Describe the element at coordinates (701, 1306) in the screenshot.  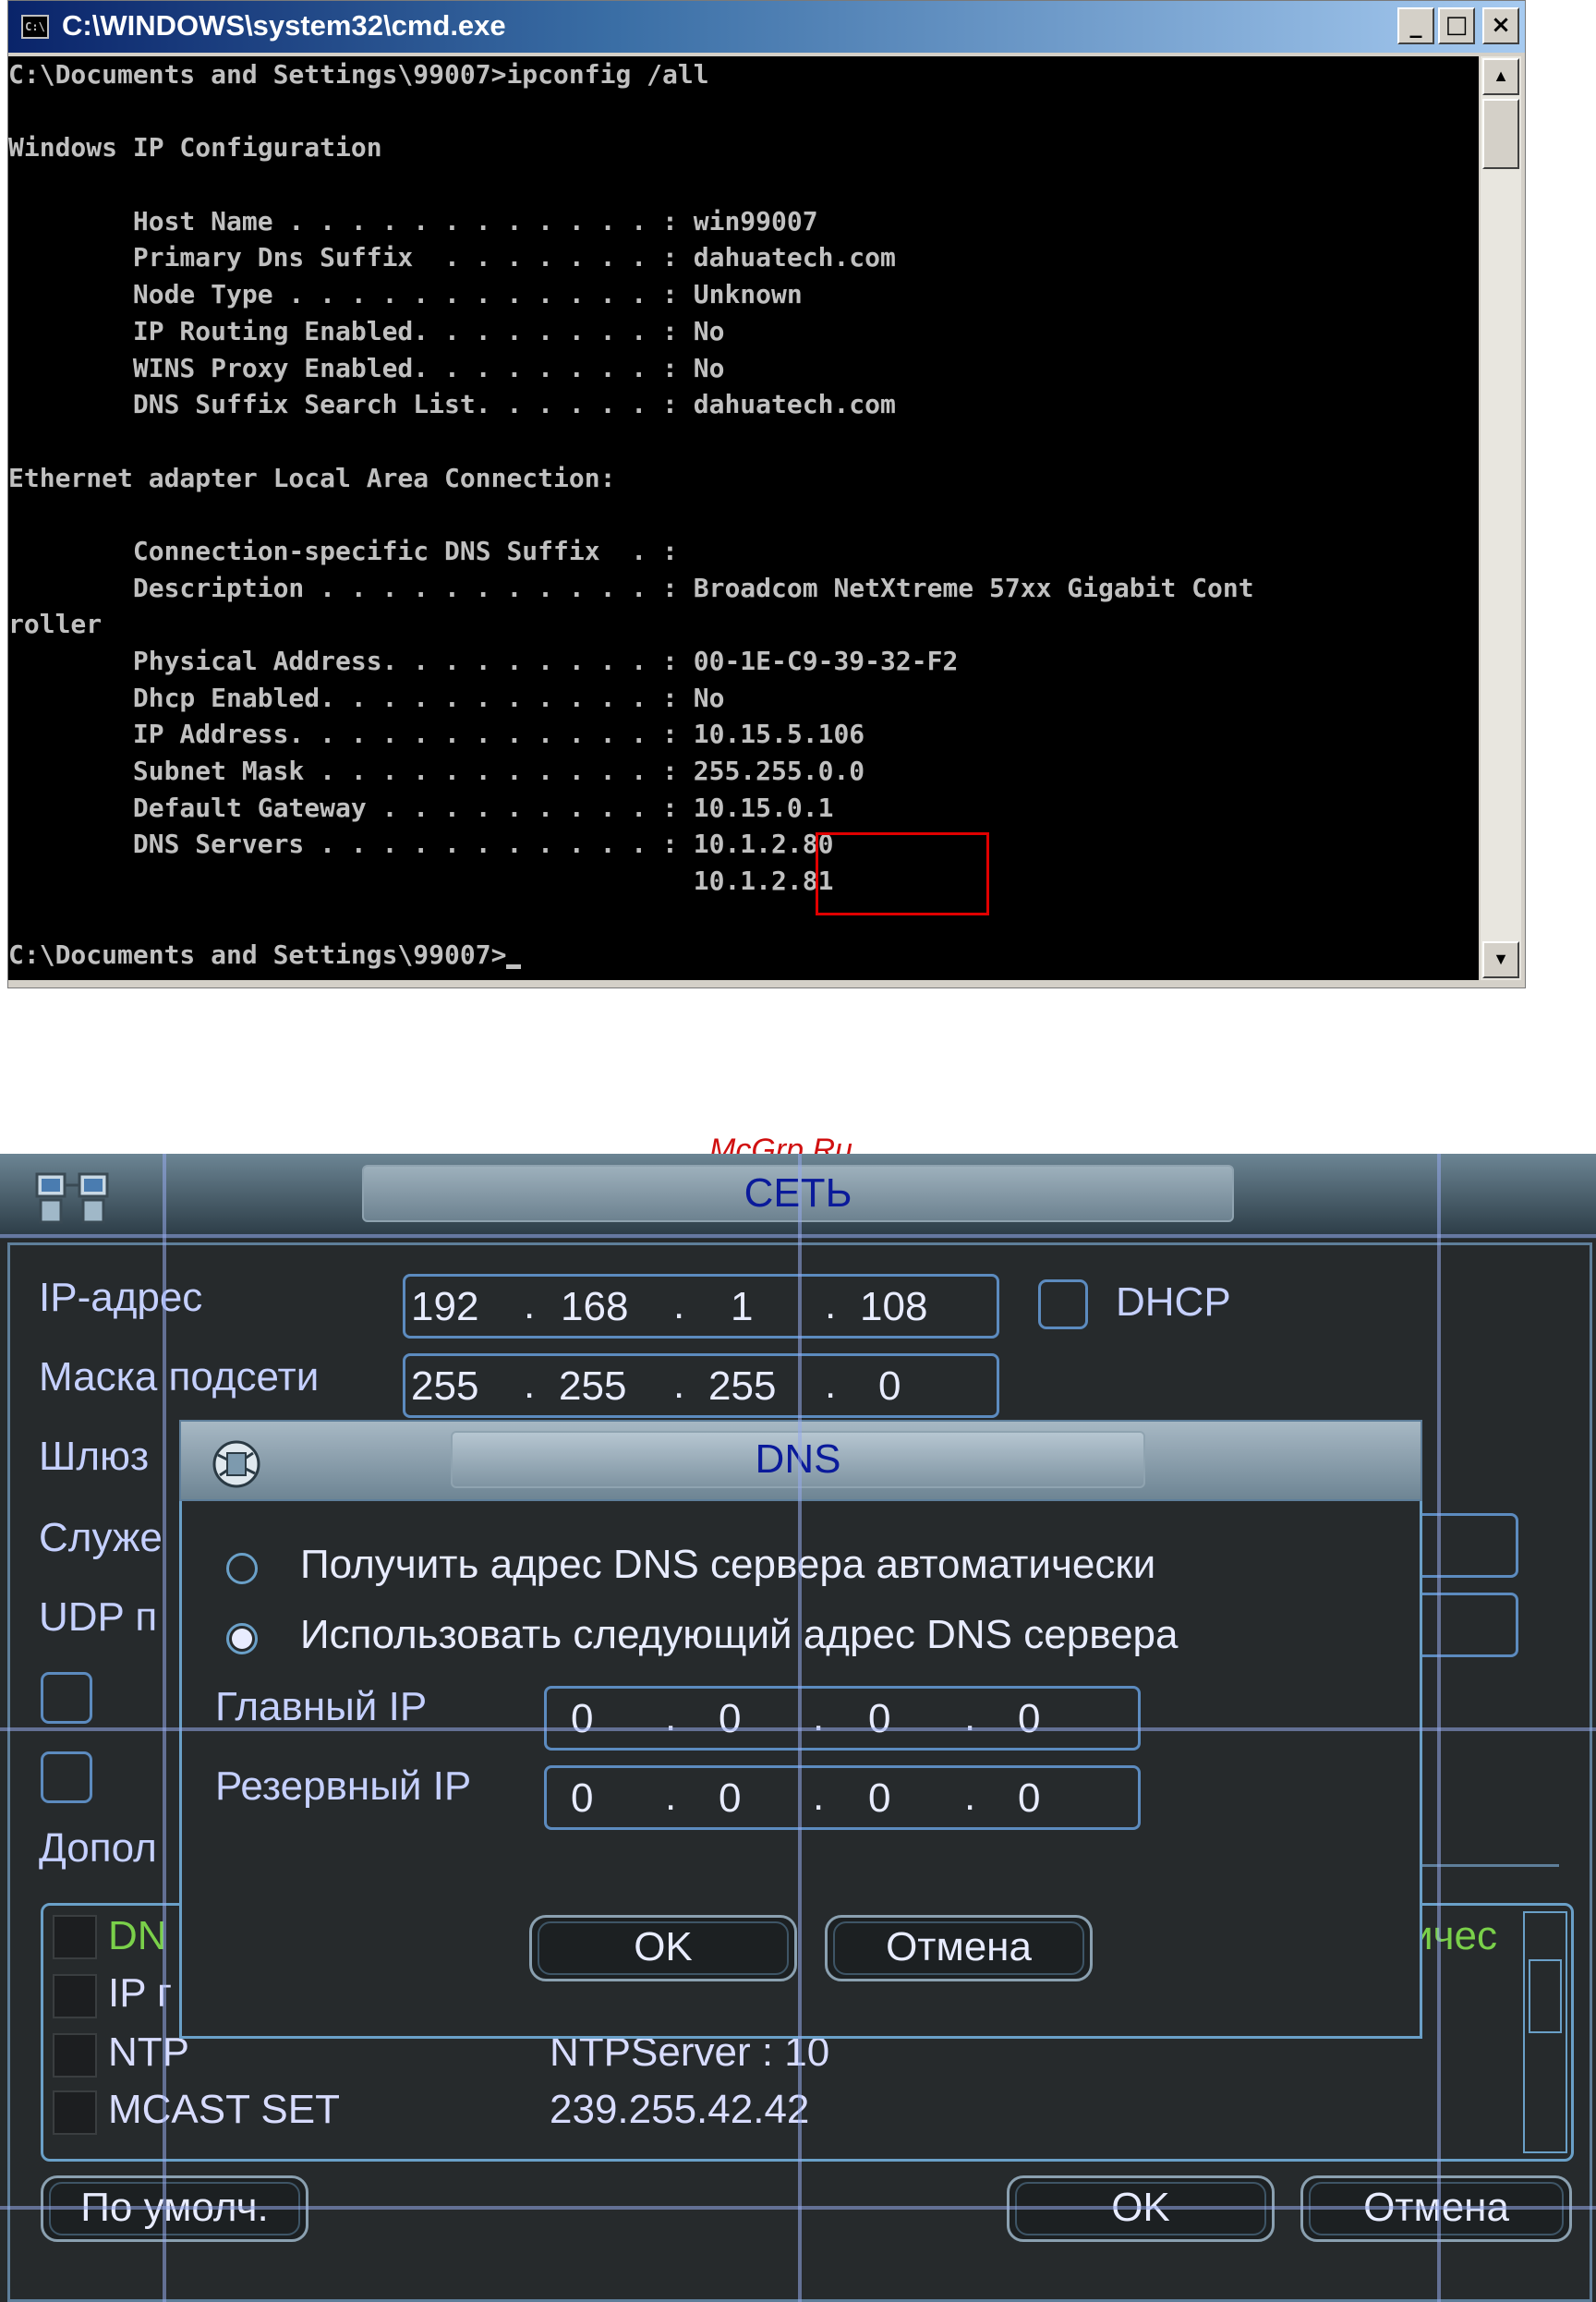
I see `ip-address-field: 192 . 168 . 1 . 108` at that location.